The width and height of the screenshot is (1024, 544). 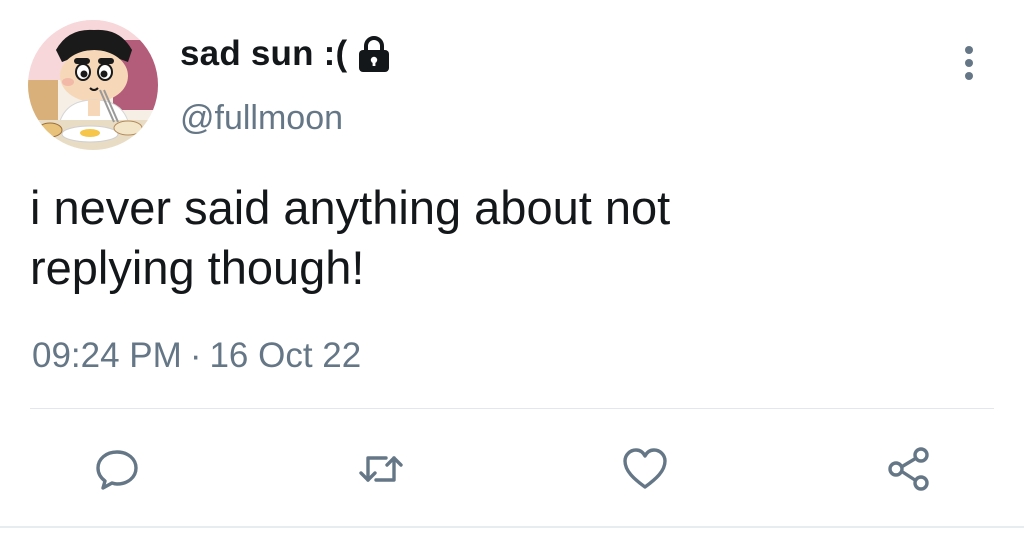 I want to click on user-handle: @fullmoon, so click(x=261, y=118).